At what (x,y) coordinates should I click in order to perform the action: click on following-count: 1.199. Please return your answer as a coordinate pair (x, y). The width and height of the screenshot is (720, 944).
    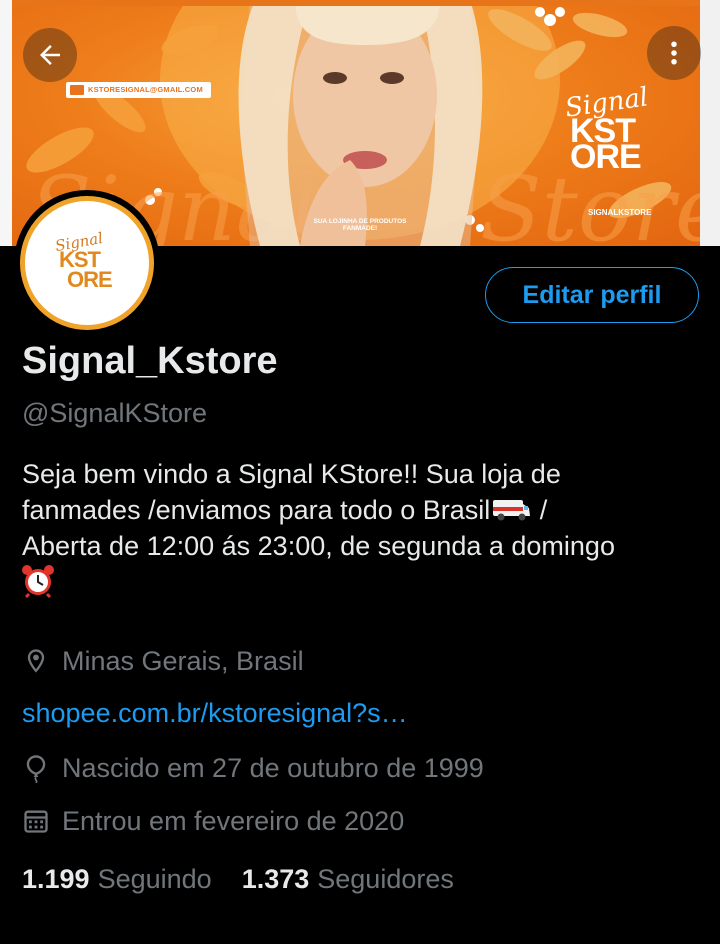
    Looking at the image, I should click on (56, 879).